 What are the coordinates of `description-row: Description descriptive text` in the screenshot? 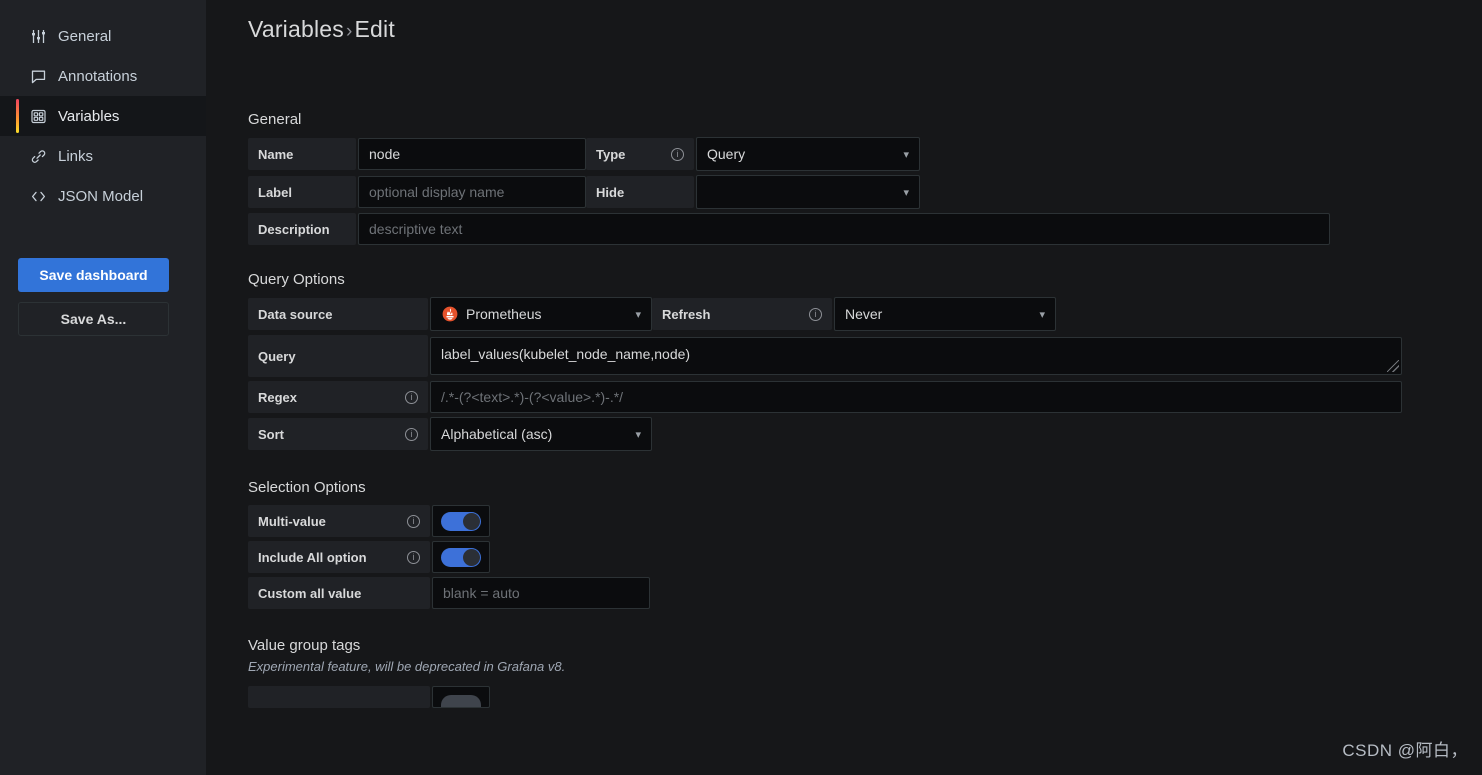 It's located at (865, 229).